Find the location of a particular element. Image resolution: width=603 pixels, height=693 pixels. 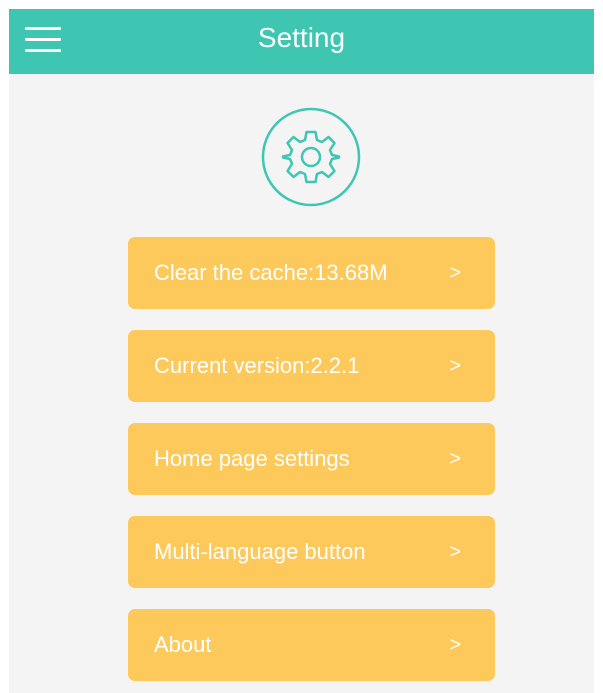

top-app-bar: Setting is located at coordinates (301, 41).